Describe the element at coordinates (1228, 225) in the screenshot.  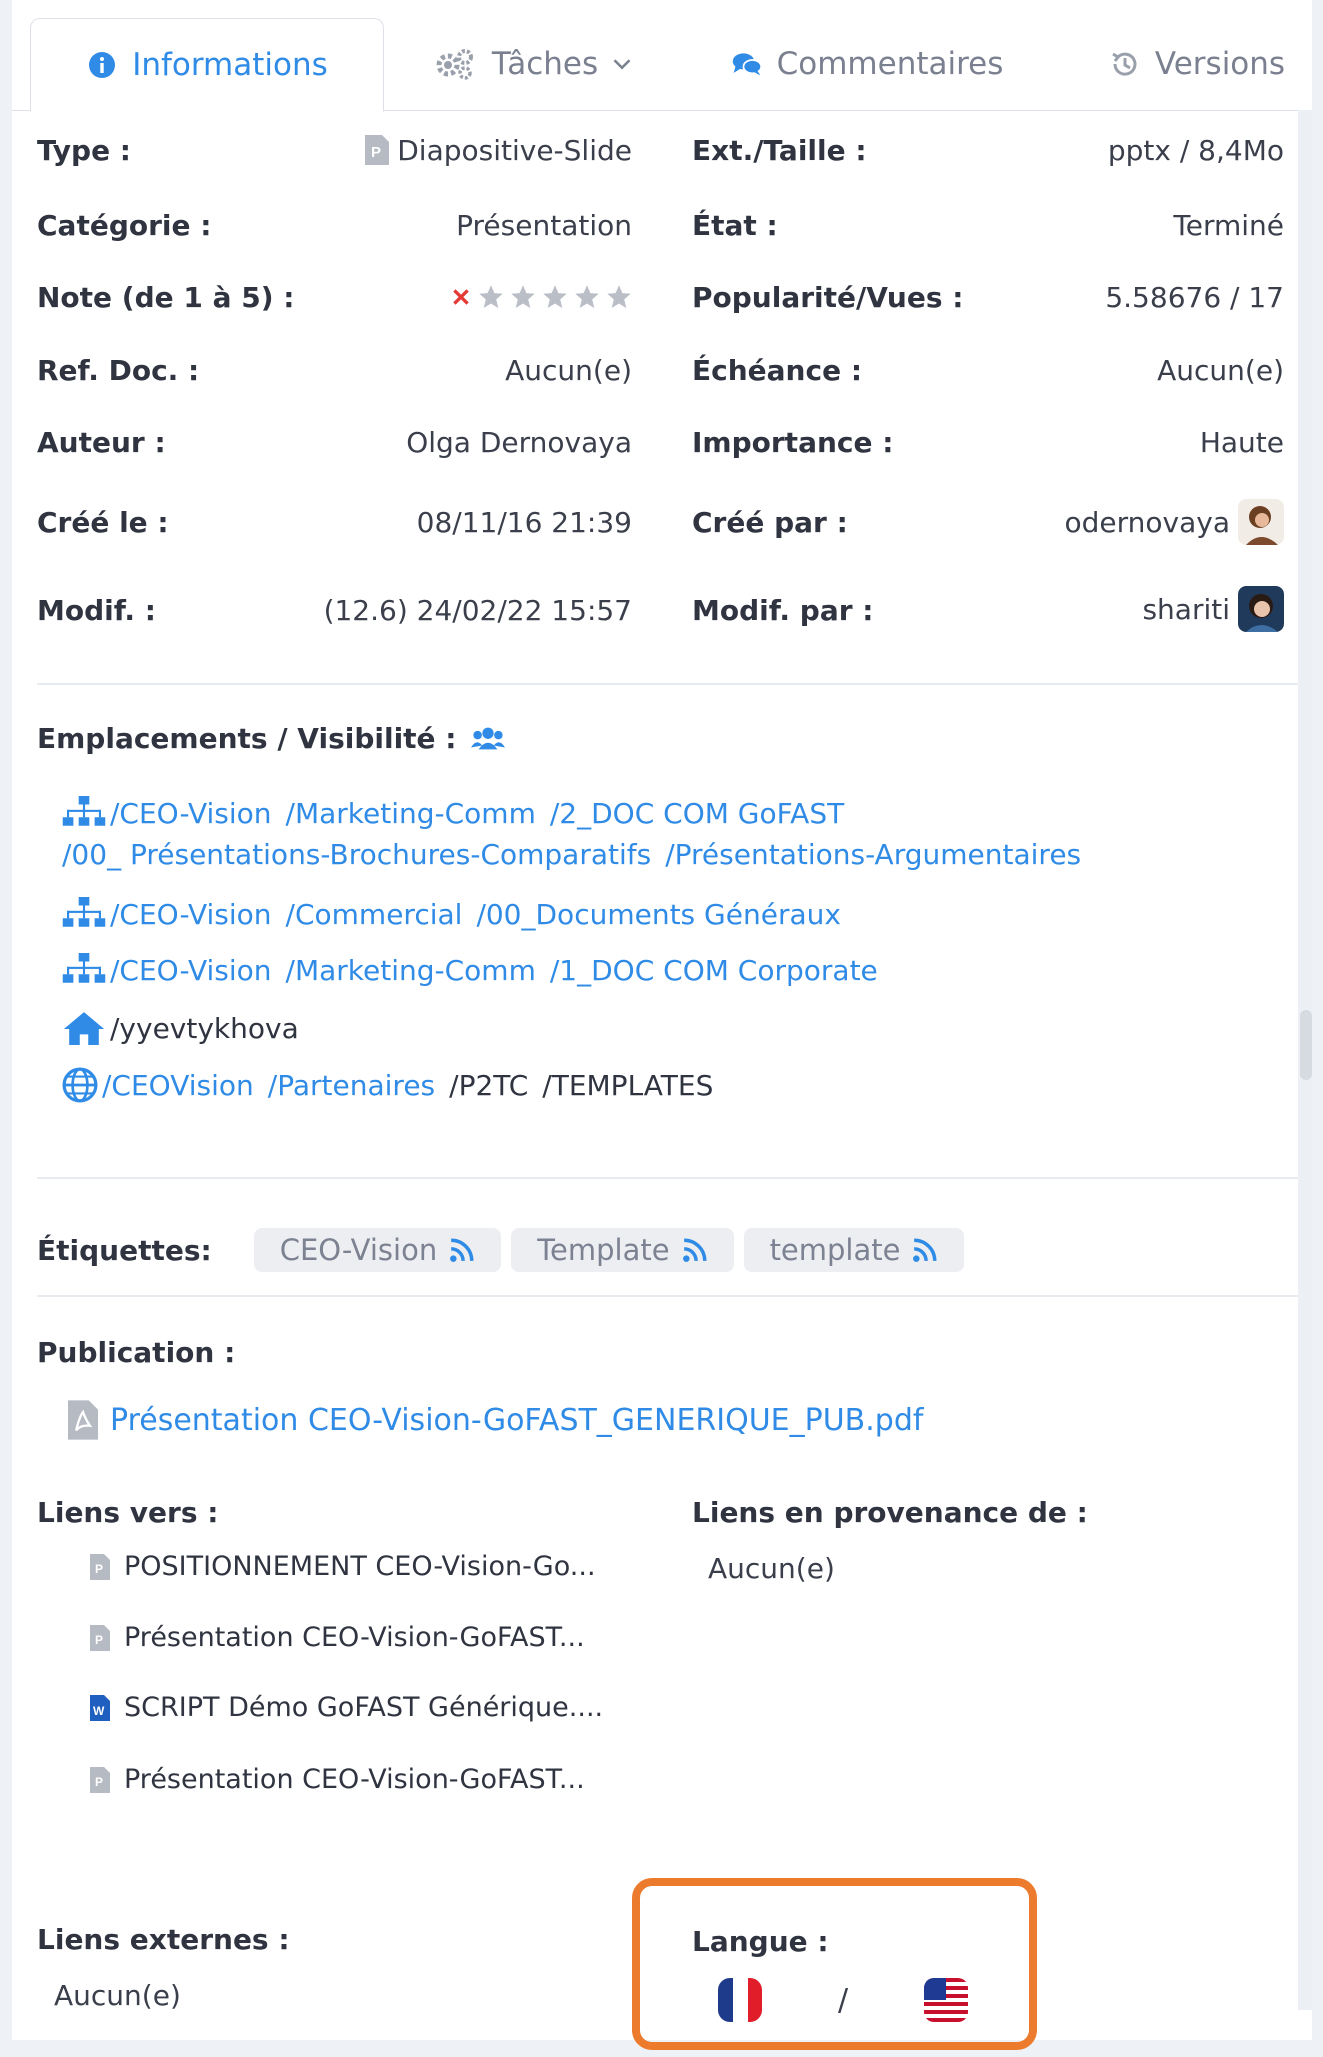
I see `state-value: Terminé` at that location.